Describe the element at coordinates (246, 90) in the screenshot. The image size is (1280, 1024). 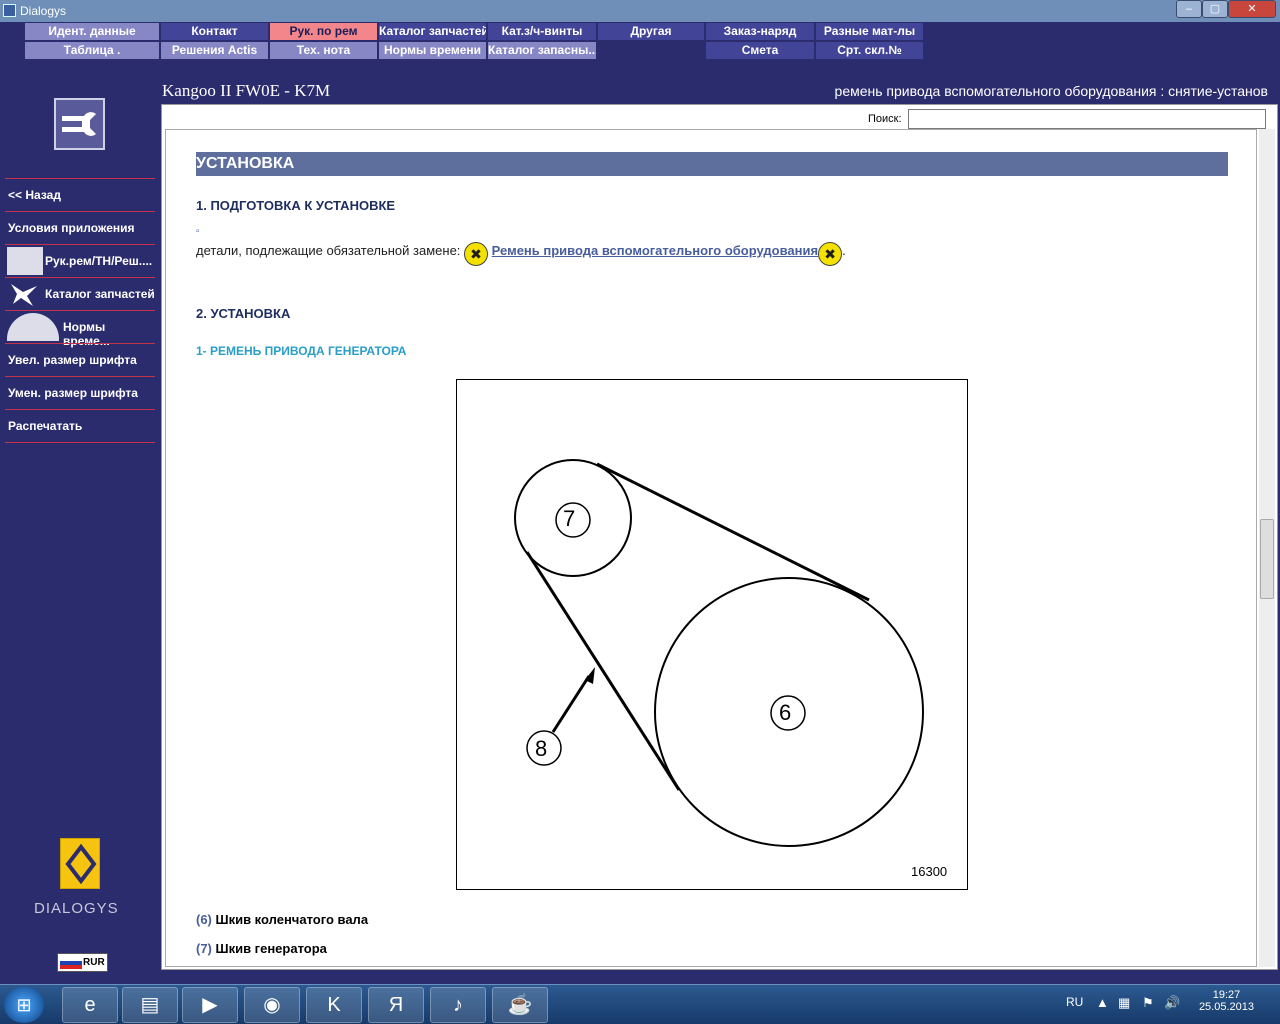
I see `vehicle-title: Kangoo II FW0E - K7M` at that location.